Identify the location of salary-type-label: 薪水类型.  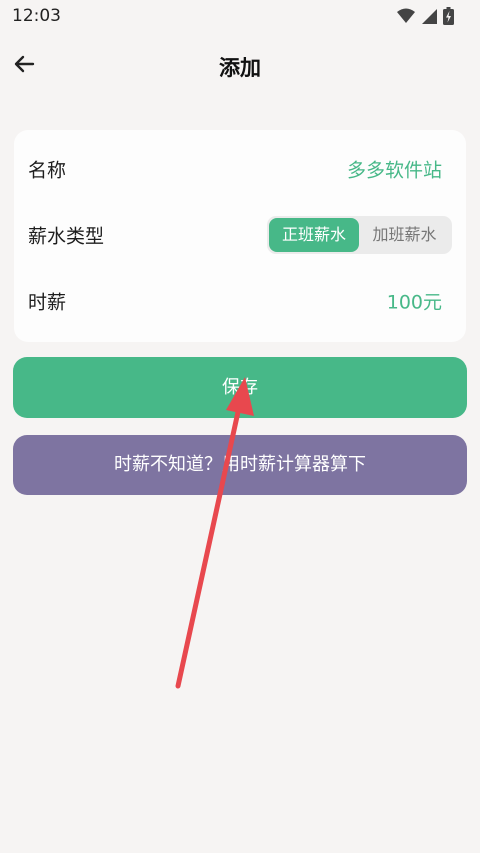
(66, 236).